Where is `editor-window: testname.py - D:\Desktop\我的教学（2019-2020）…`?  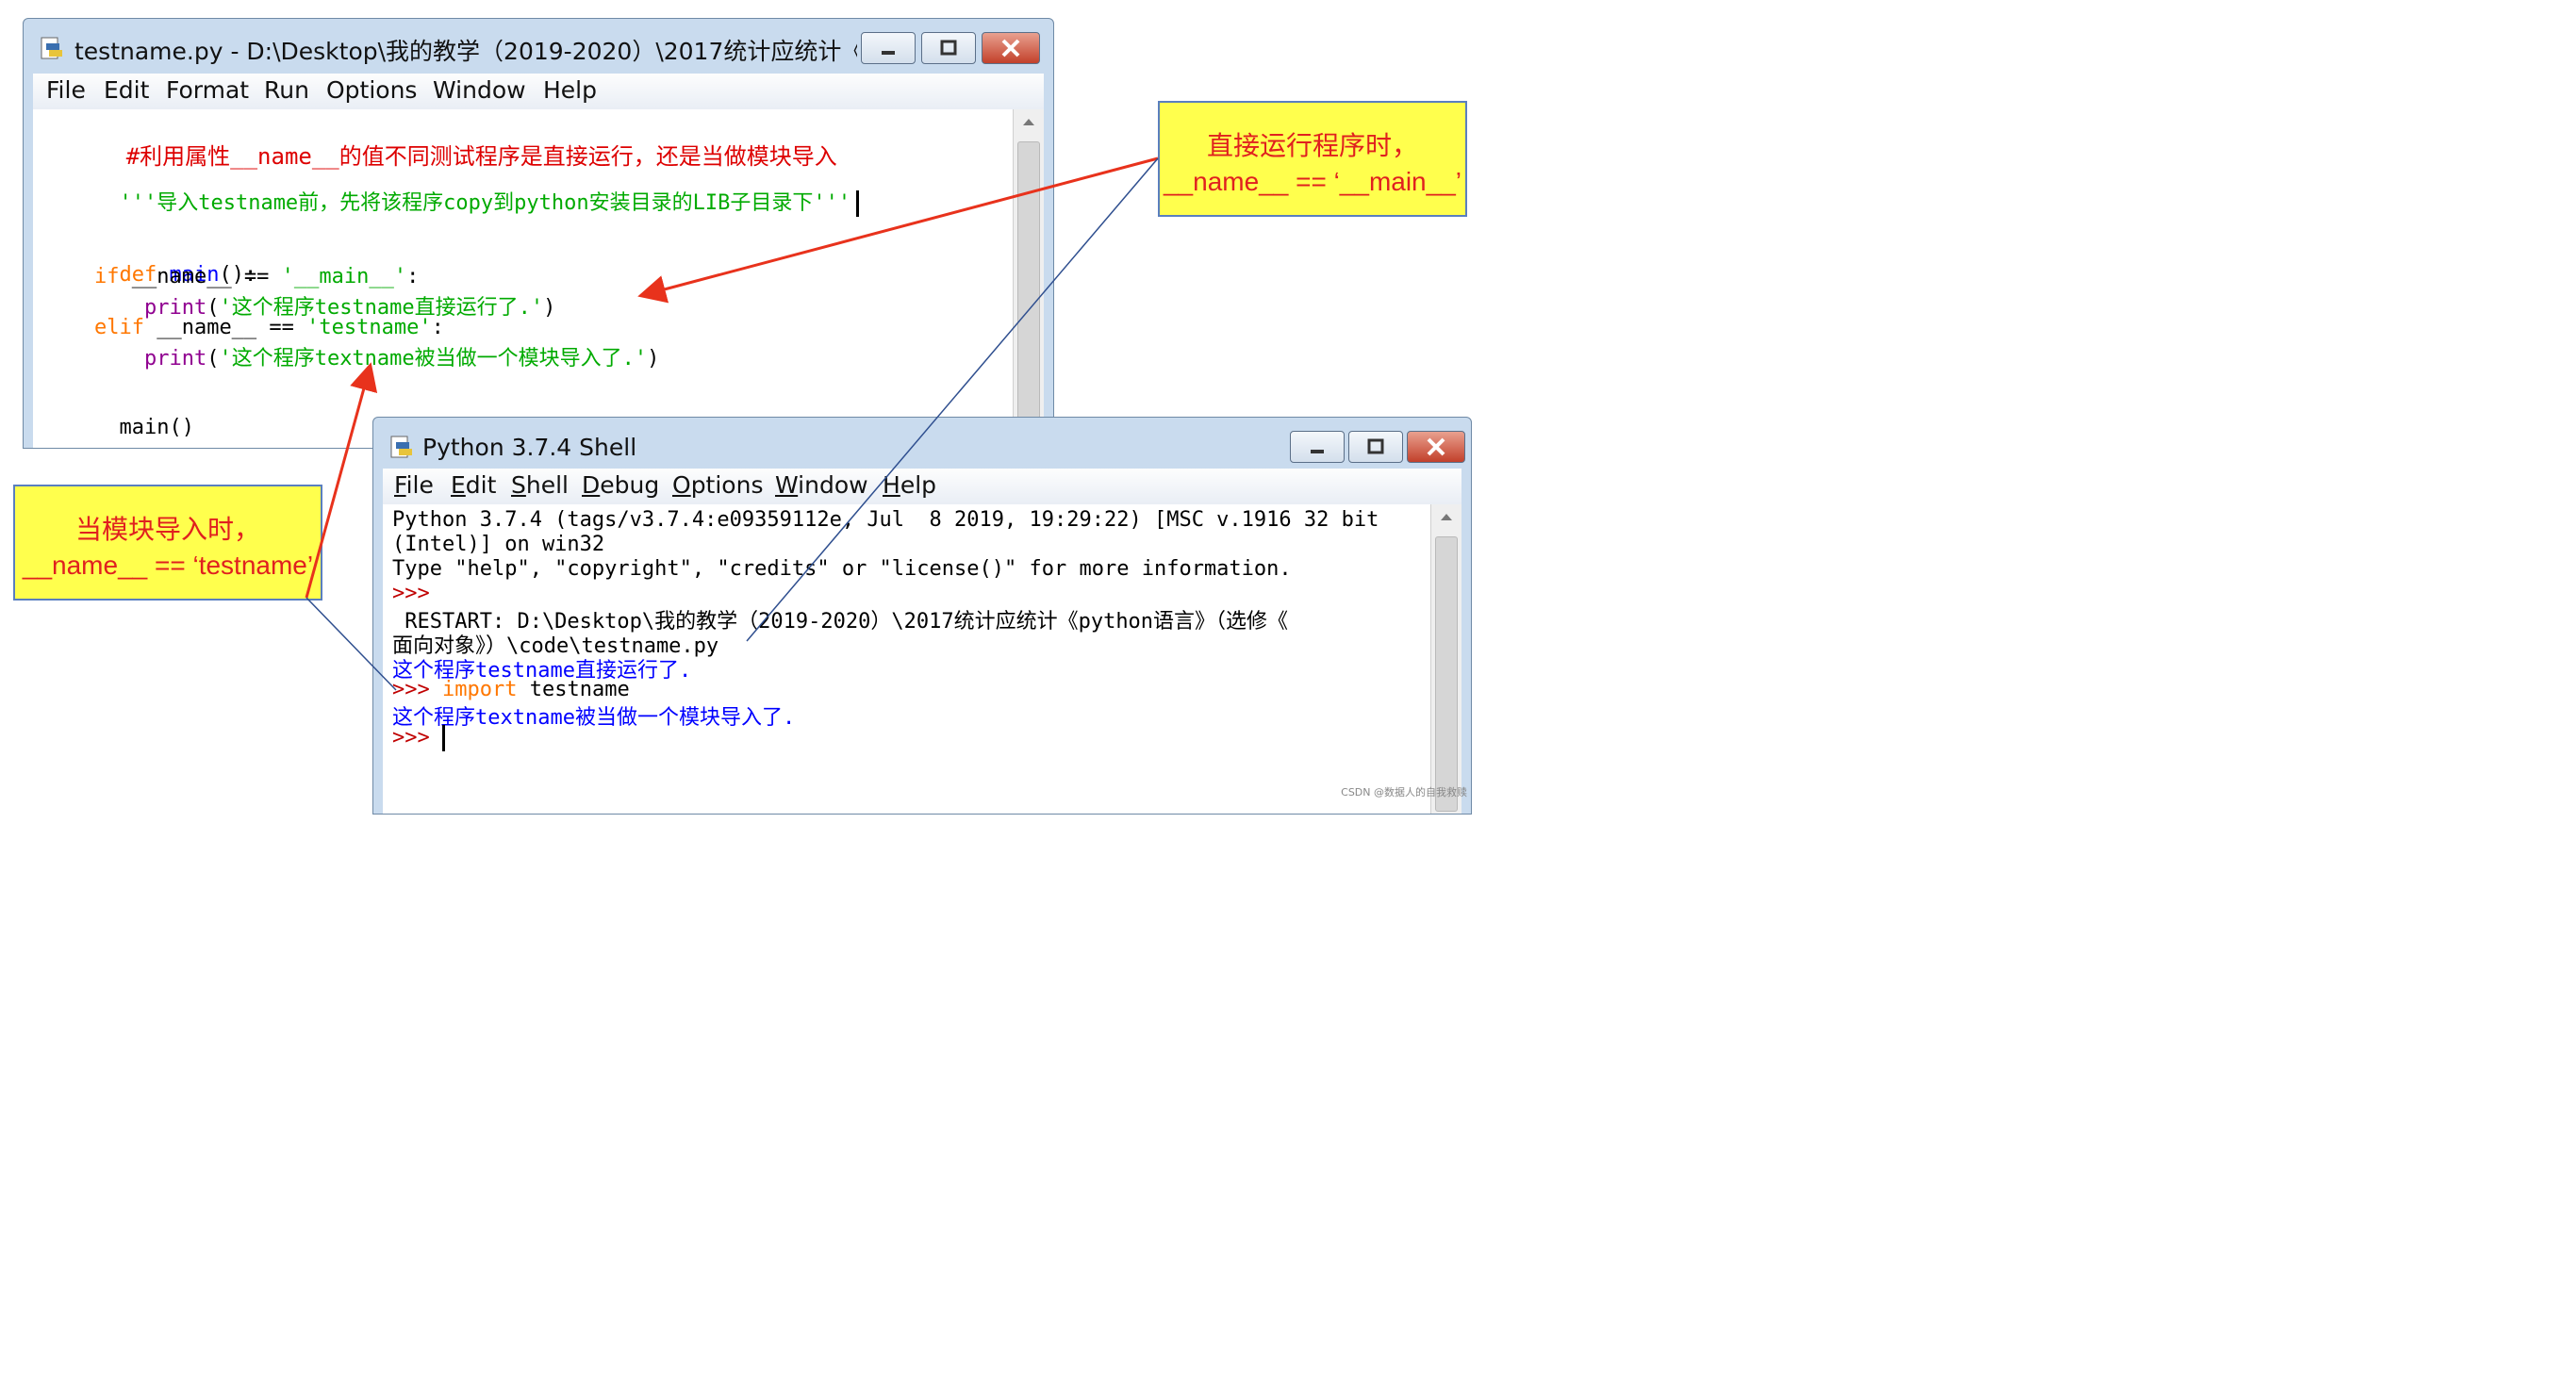 editor-window: testname.py - D:\Desktop\我的教学（2019-2020）… is located at coordinates (538, 233).